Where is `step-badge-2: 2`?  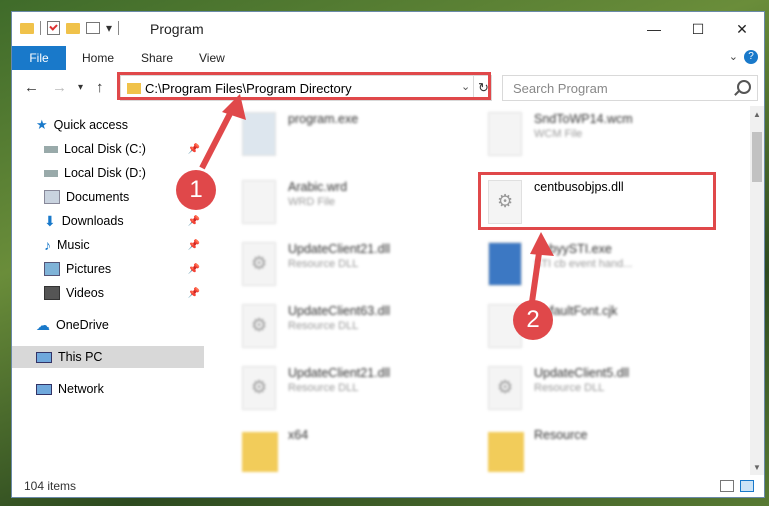 step-badge-2: 2 is located at coordinates (533, 320).